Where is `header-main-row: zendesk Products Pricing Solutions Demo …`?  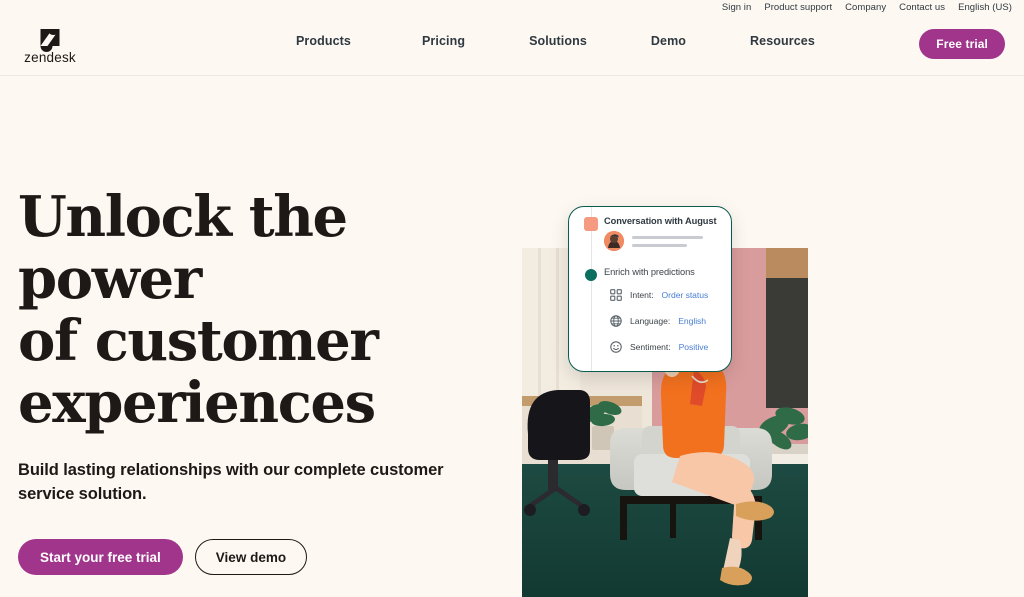
header-main-row: zendesk Products Pricing Solutions Demo … is located at coordinates (512, 46).